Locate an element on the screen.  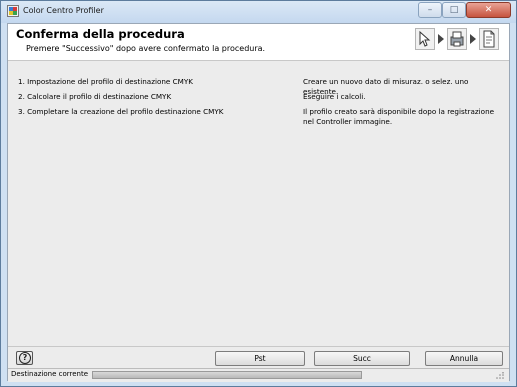
maximize-button: □ is located at coordinates (454, 10).